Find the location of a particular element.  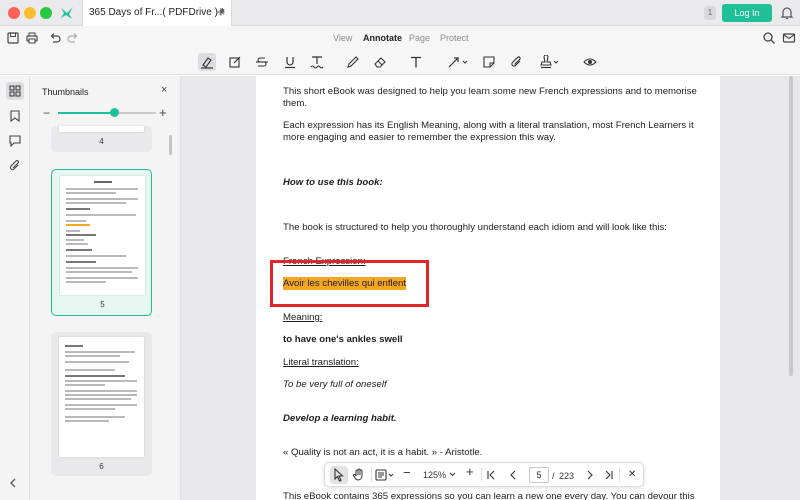

new-tab-button: + is located at coordinates (221, 13).